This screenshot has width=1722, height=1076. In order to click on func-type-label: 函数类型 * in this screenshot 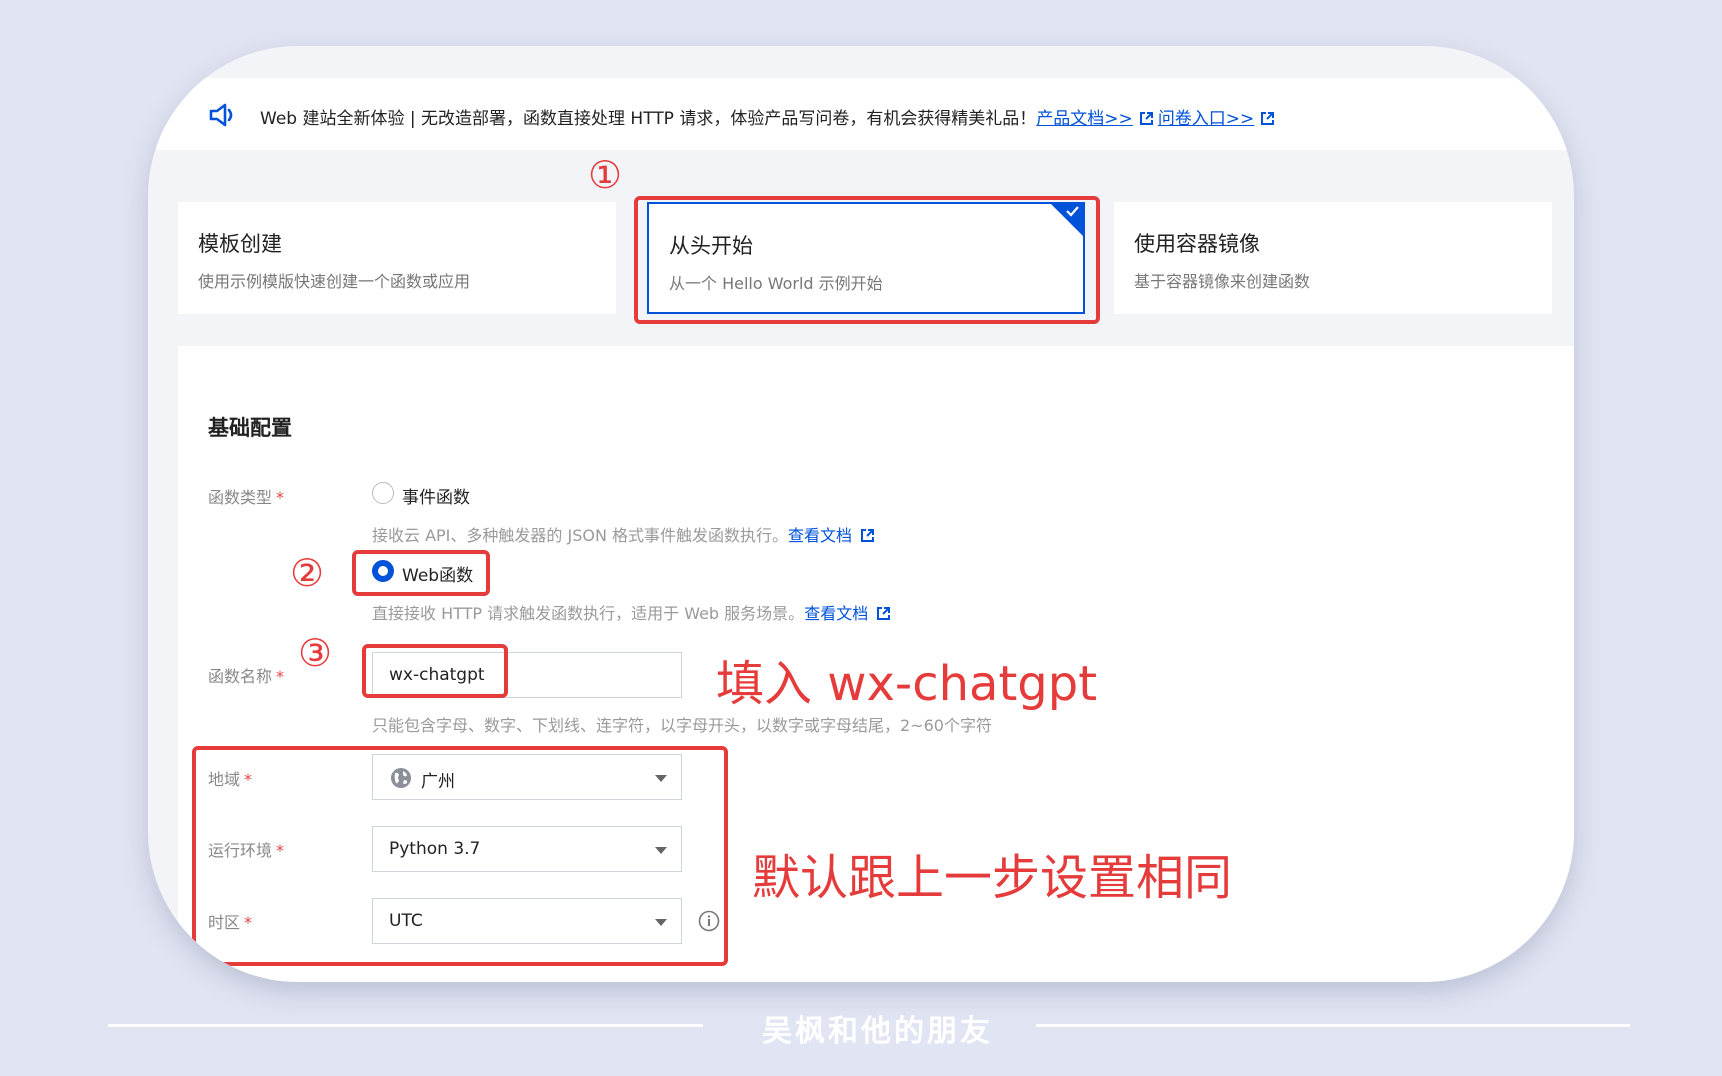, I will do `click(246, 497)`.